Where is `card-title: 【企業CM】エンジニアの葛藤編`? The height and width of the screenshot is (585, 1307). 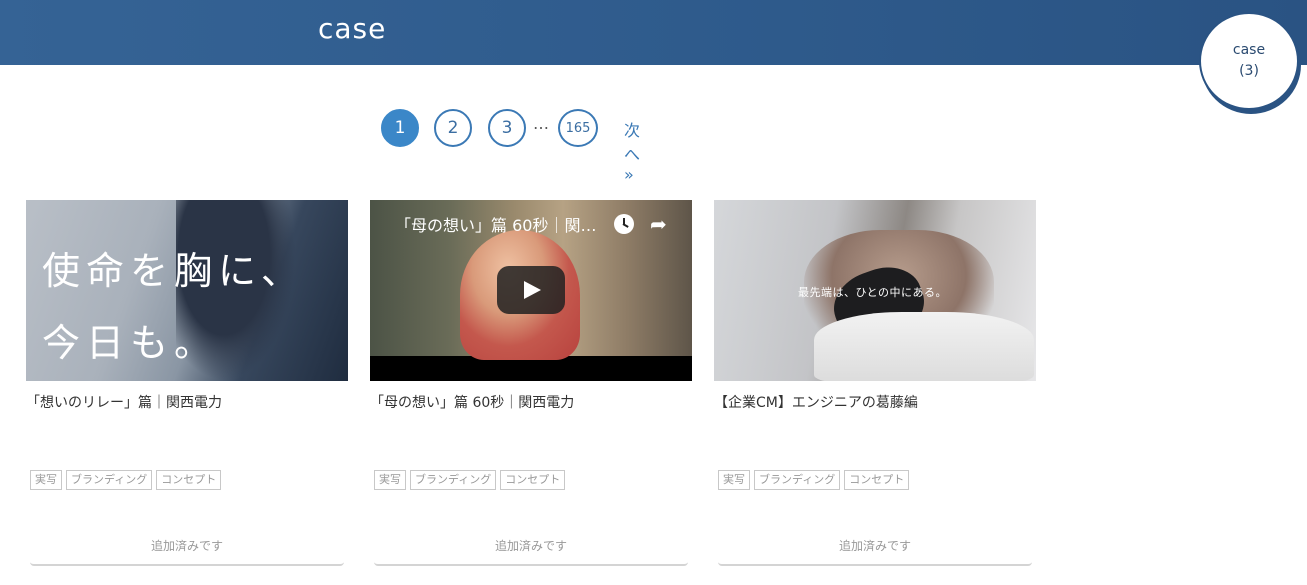 card-title: 【企業CM】エンジニアの葛藤編 is located at coordinates (816, 402).